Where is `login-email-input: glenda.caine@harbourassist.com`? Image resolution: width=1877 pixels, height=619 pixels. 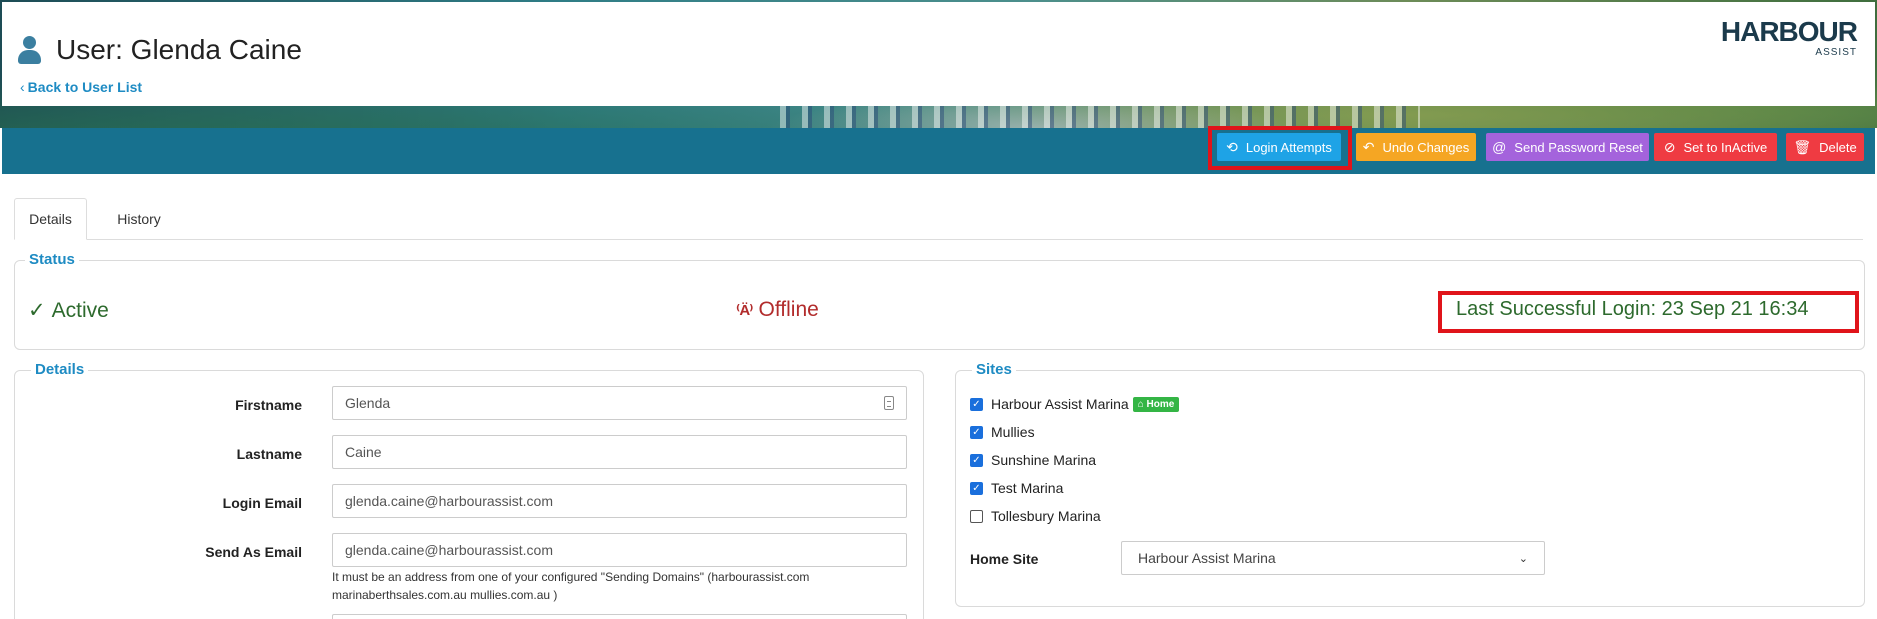 login-email-input: glenda.caine@harbourassist.com is located at coordinates (619, 501).